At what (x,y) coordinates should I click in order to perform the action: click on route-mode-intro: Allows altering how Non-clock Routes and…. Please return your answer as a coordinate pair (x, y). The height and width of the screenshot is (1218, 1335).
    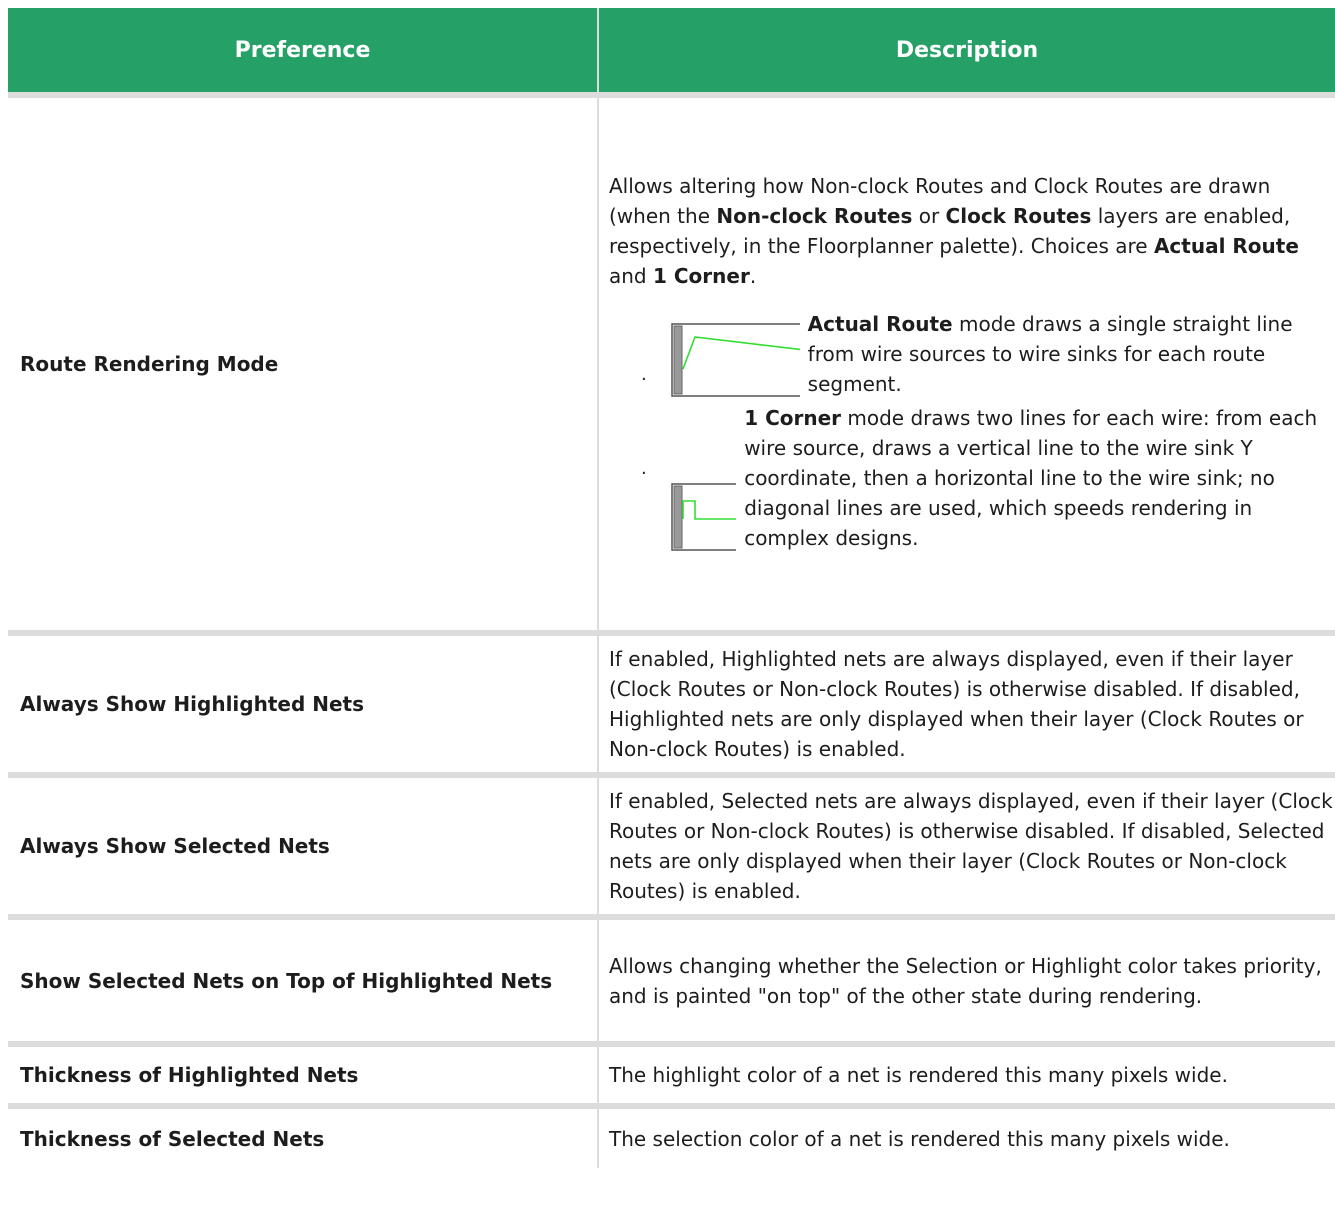
    Looking at the image, I should click on (954, 231).